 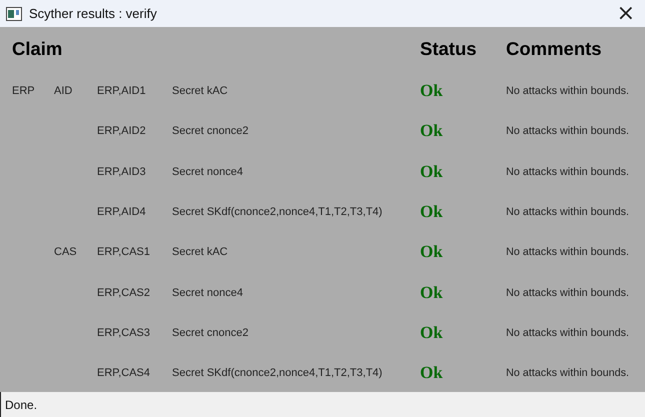 I want to click on table-cell-text: ERP,AID2, so click(x=122, y=131).